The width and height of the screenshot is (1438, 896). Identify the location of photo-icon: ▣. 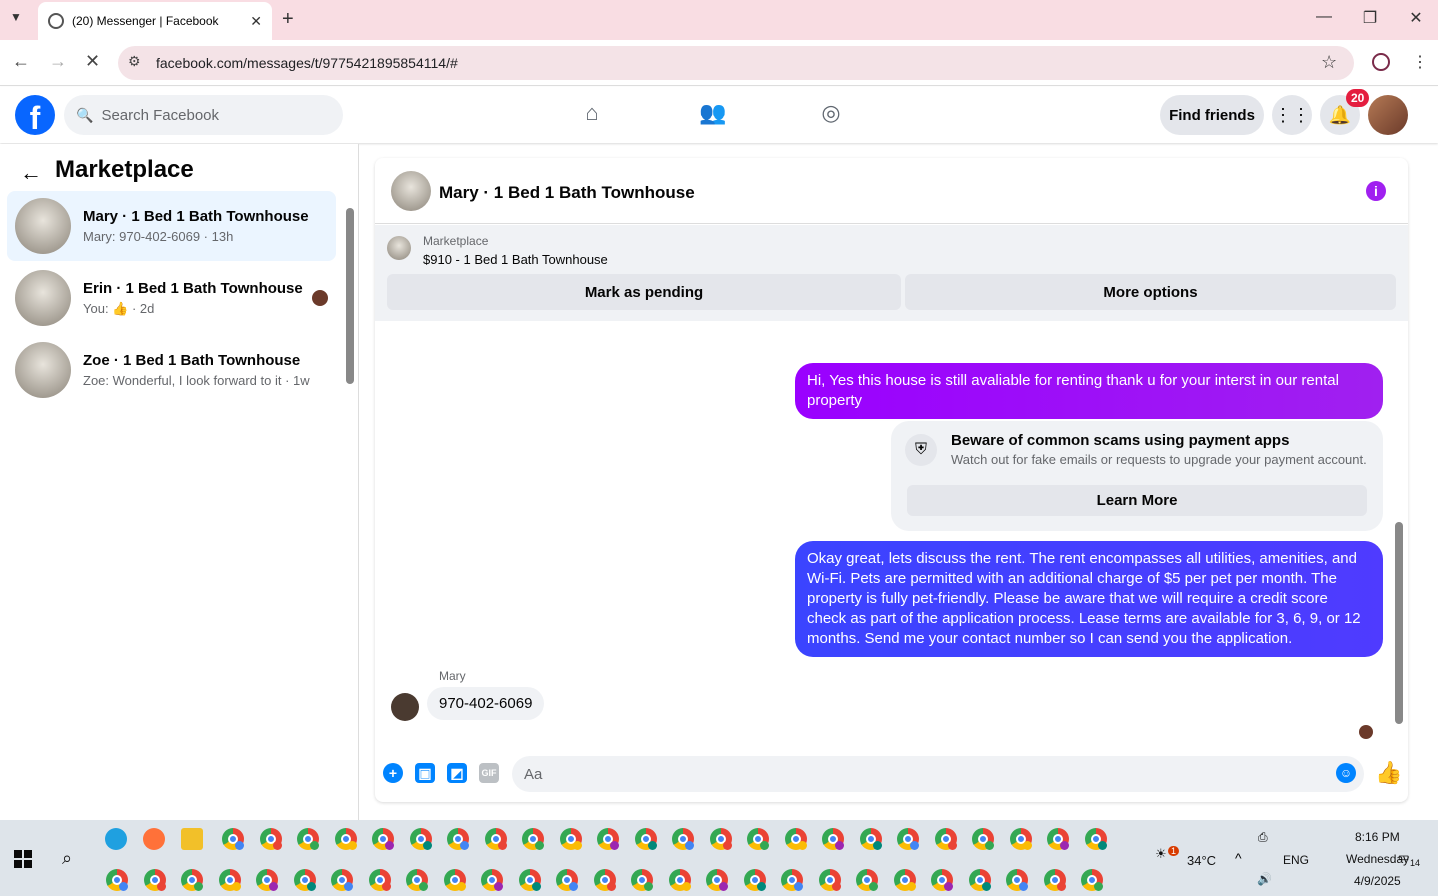
(425, 773).